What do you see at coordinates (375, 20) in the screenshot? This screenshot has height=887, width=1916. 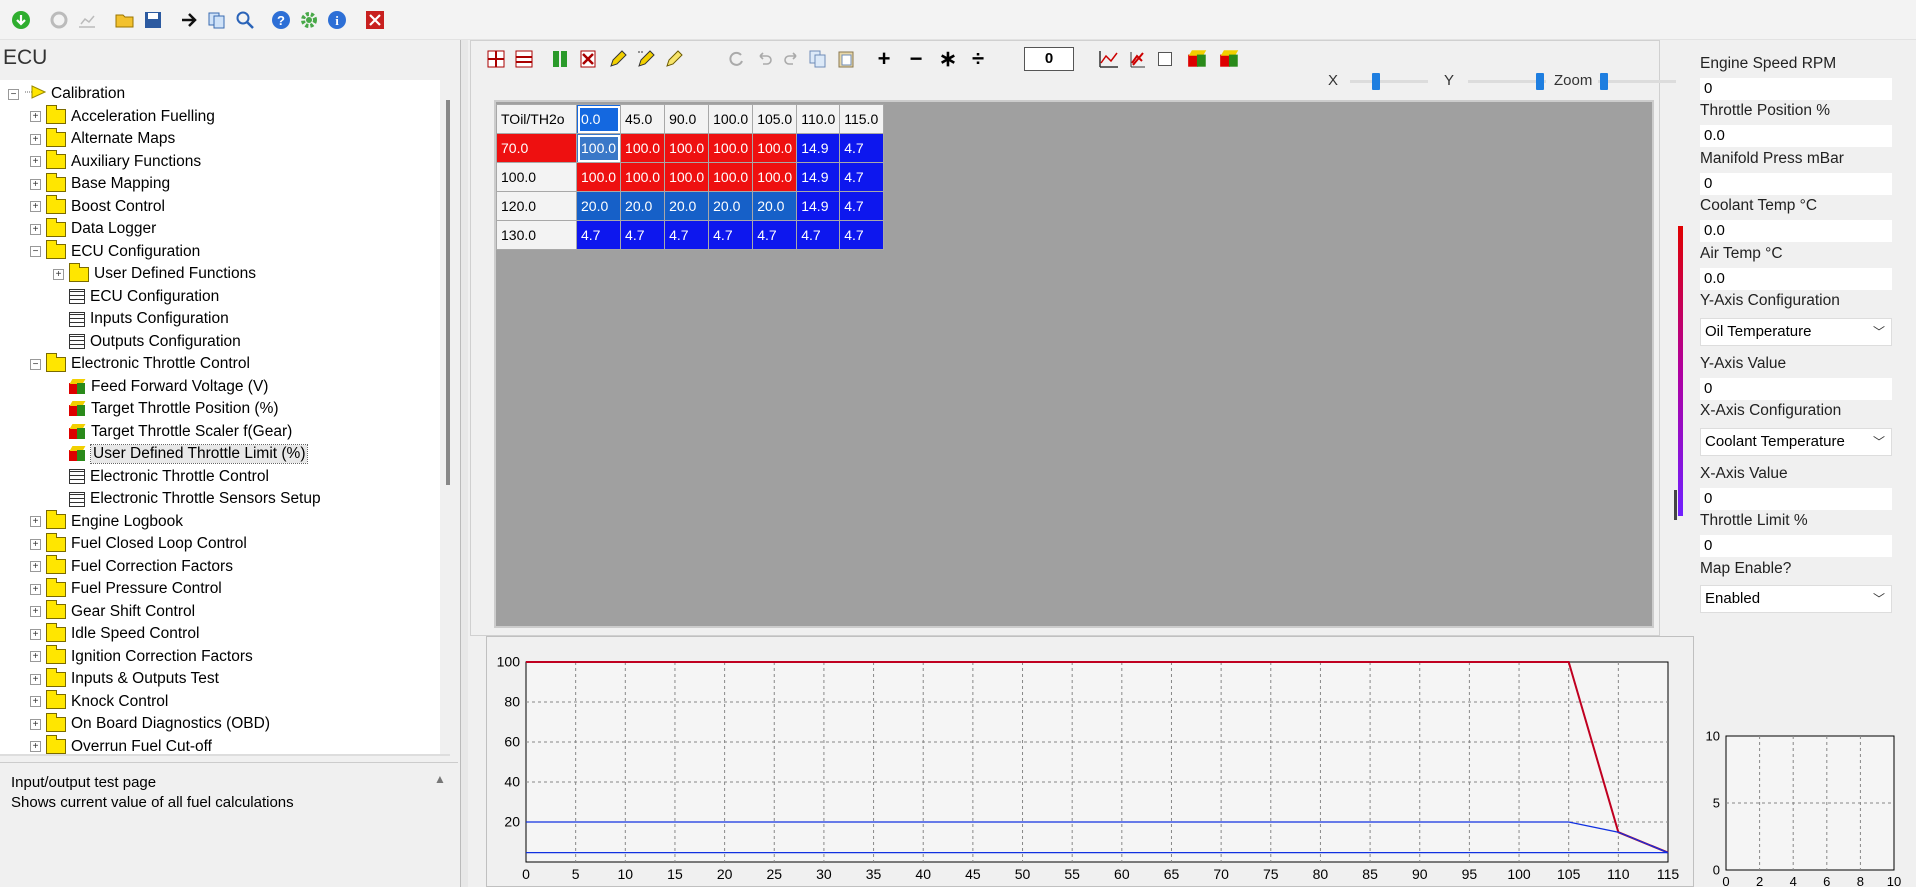 I see `close-icon` at bounding box center [375, 20].